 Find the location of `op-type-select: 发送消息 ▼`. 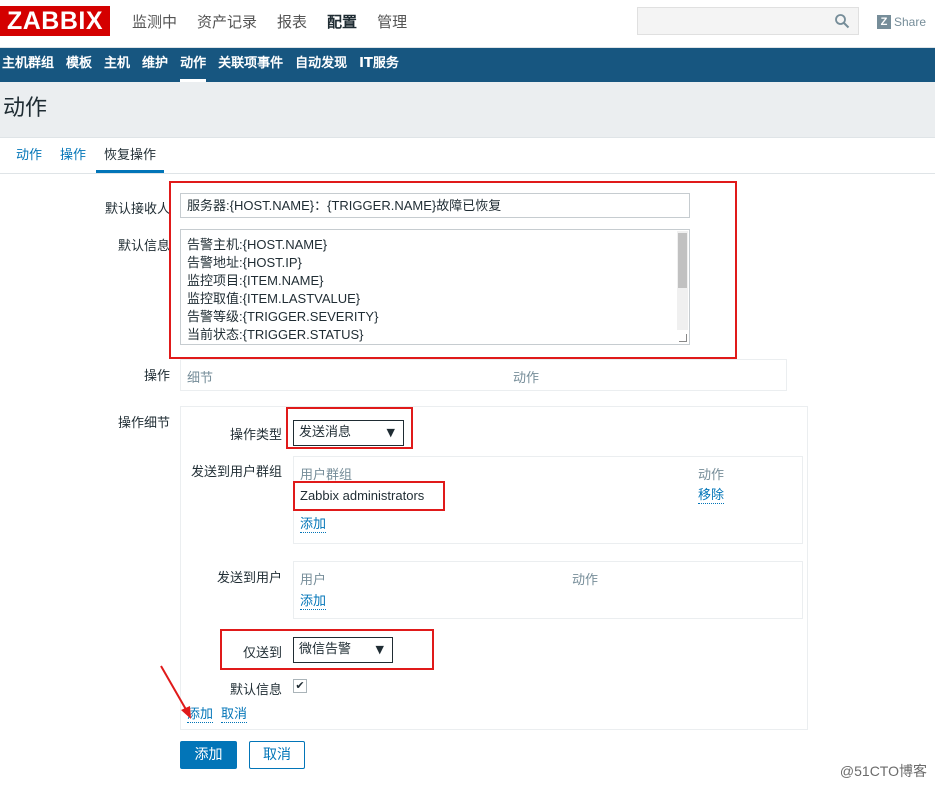

op-type-select: 发送消息 ▼ is located at coordinates (348, 433).